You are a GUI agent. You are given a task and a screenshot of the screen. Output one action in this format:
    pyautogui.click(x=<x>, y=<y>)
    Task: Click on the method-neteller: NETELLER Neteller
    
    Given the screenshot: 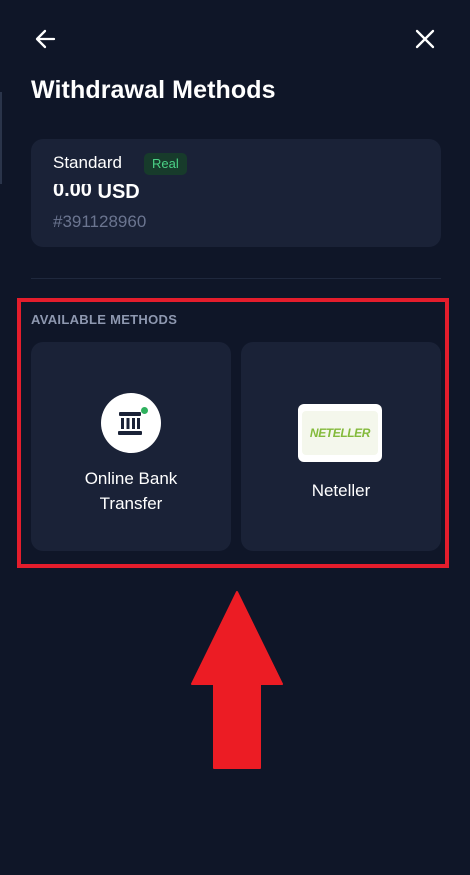 What is the action you would take?
    pyautogui.click(x=341, y=446)
    